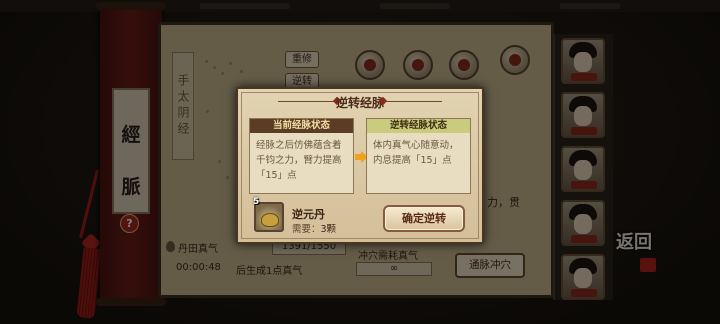 The image size is (720, 324). I want to click on item-requirement-label: 需要：, so click(306, 229).